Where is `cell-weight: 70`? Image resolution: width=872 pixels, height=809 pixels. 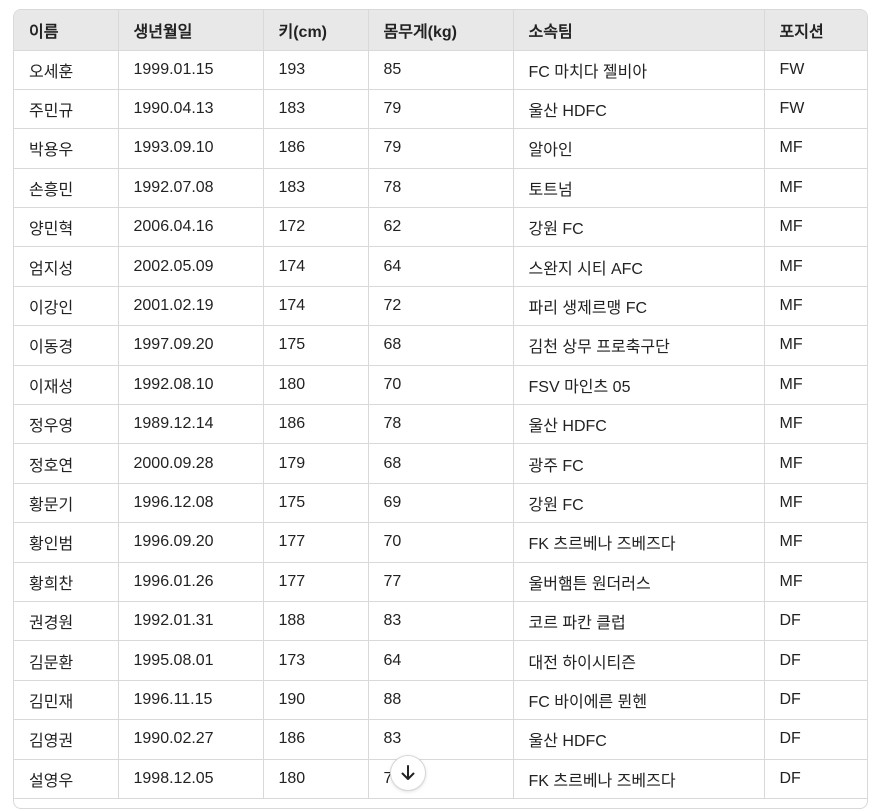
cell-weight: 70 is located at coordinates (441, 385).